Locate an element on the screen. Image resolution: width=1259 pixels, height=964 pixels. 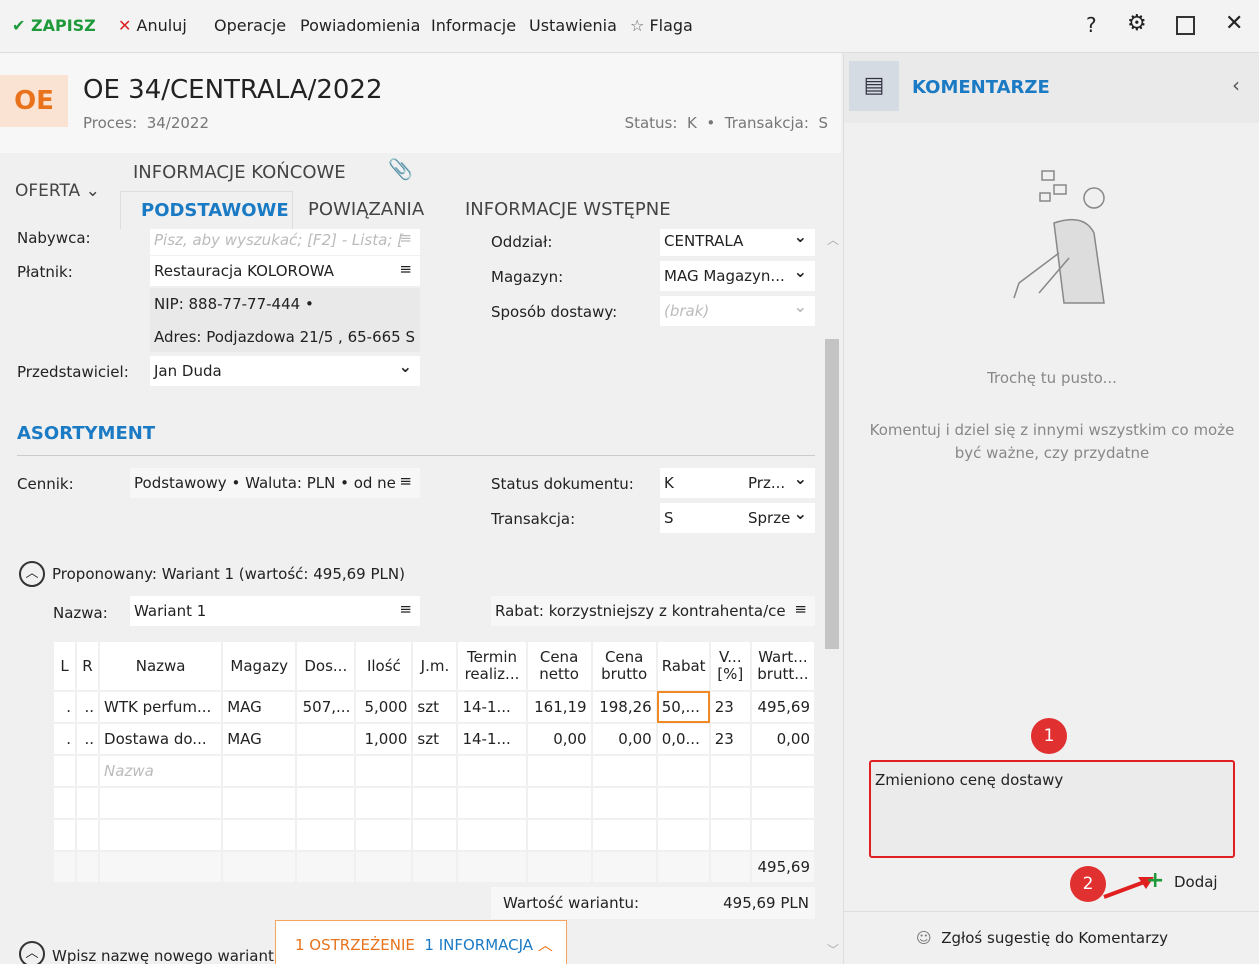
table-cell: 495,69 is located at coordinates (783, 707).